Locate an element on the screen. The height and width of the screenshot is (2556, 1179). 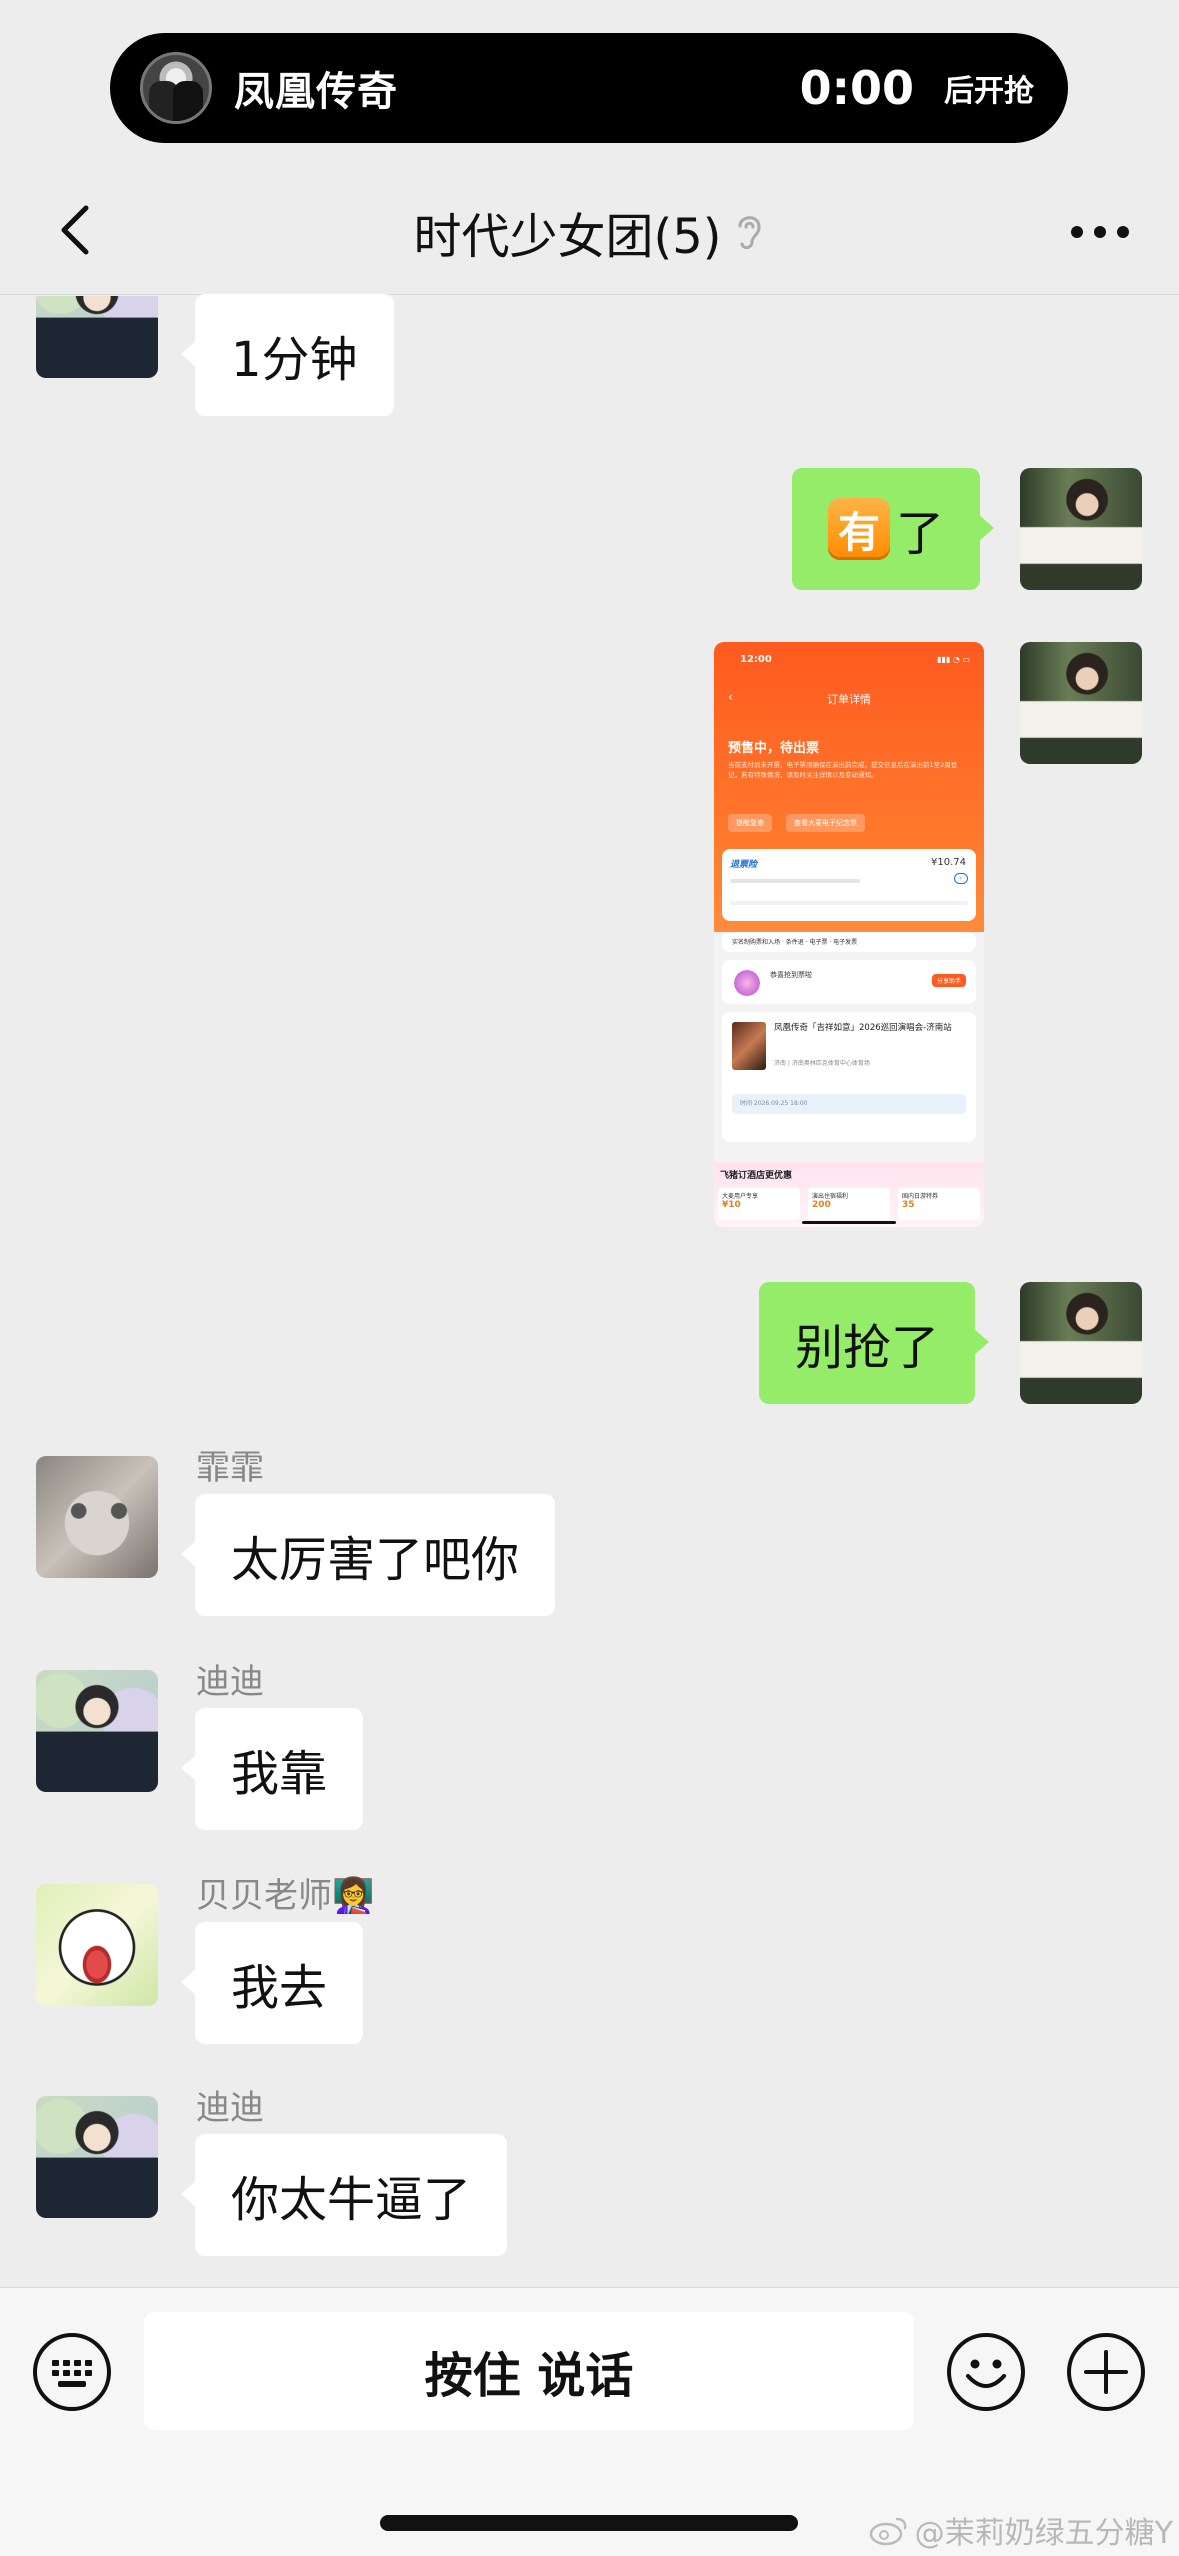
show-title: 凤凰传奇「吉祥如意」2026巡回演唱会-济南站 is located at coordinates (863, 1028).